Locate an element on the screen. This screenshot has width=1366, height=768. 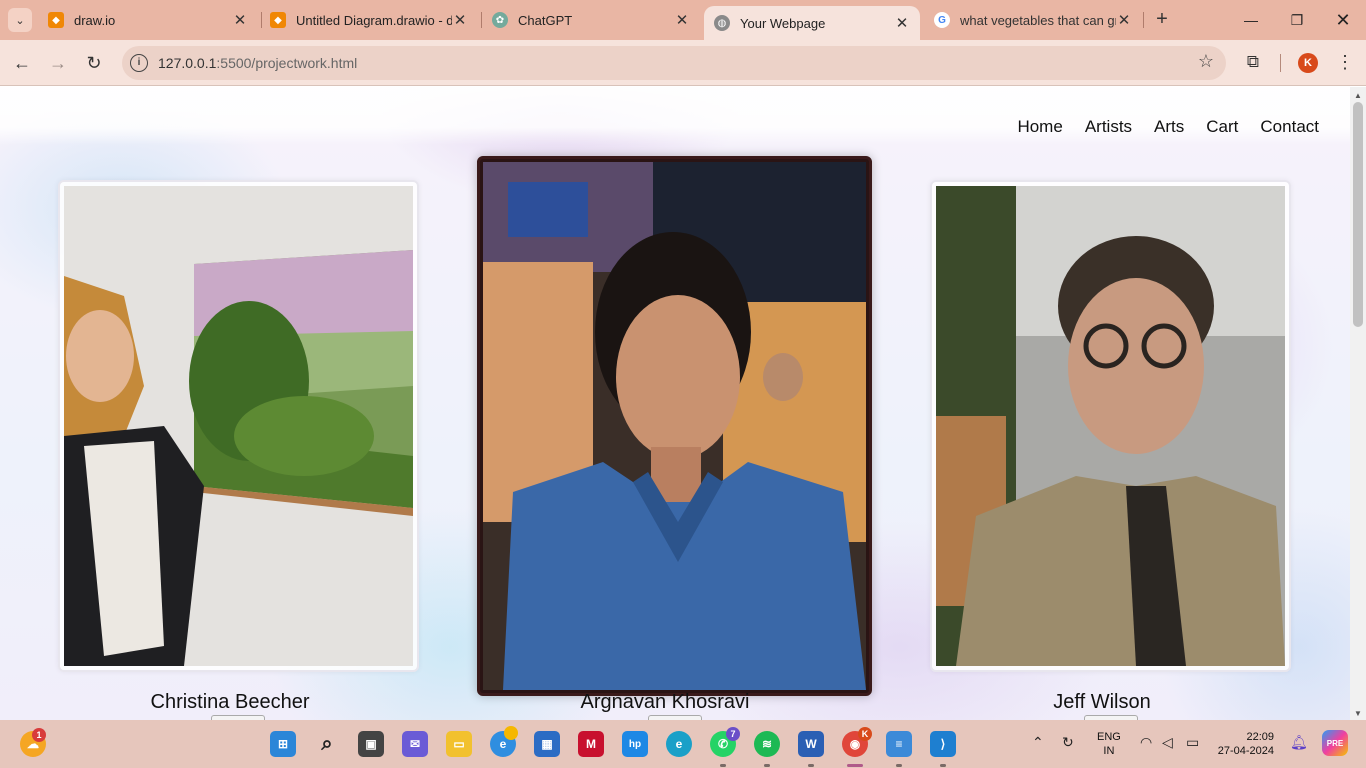
close-window-button: ✕ is located at coordinates (1343, 20).